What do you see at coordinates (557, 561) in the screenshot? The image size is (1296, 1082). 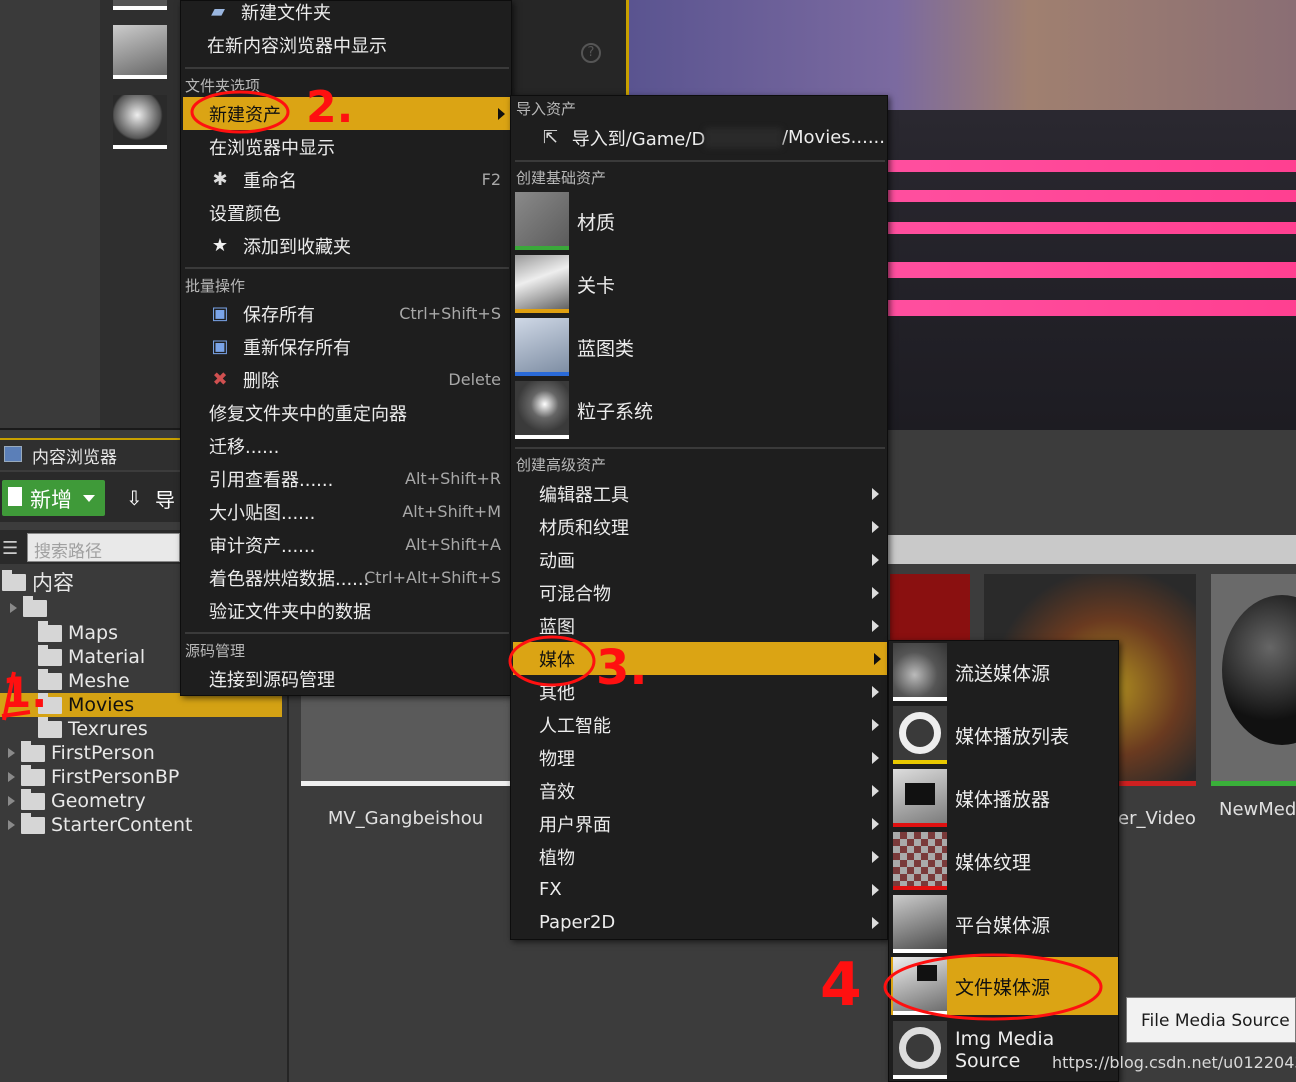 I see `menu-item-label: 动画` at bounding box center [557, 561].